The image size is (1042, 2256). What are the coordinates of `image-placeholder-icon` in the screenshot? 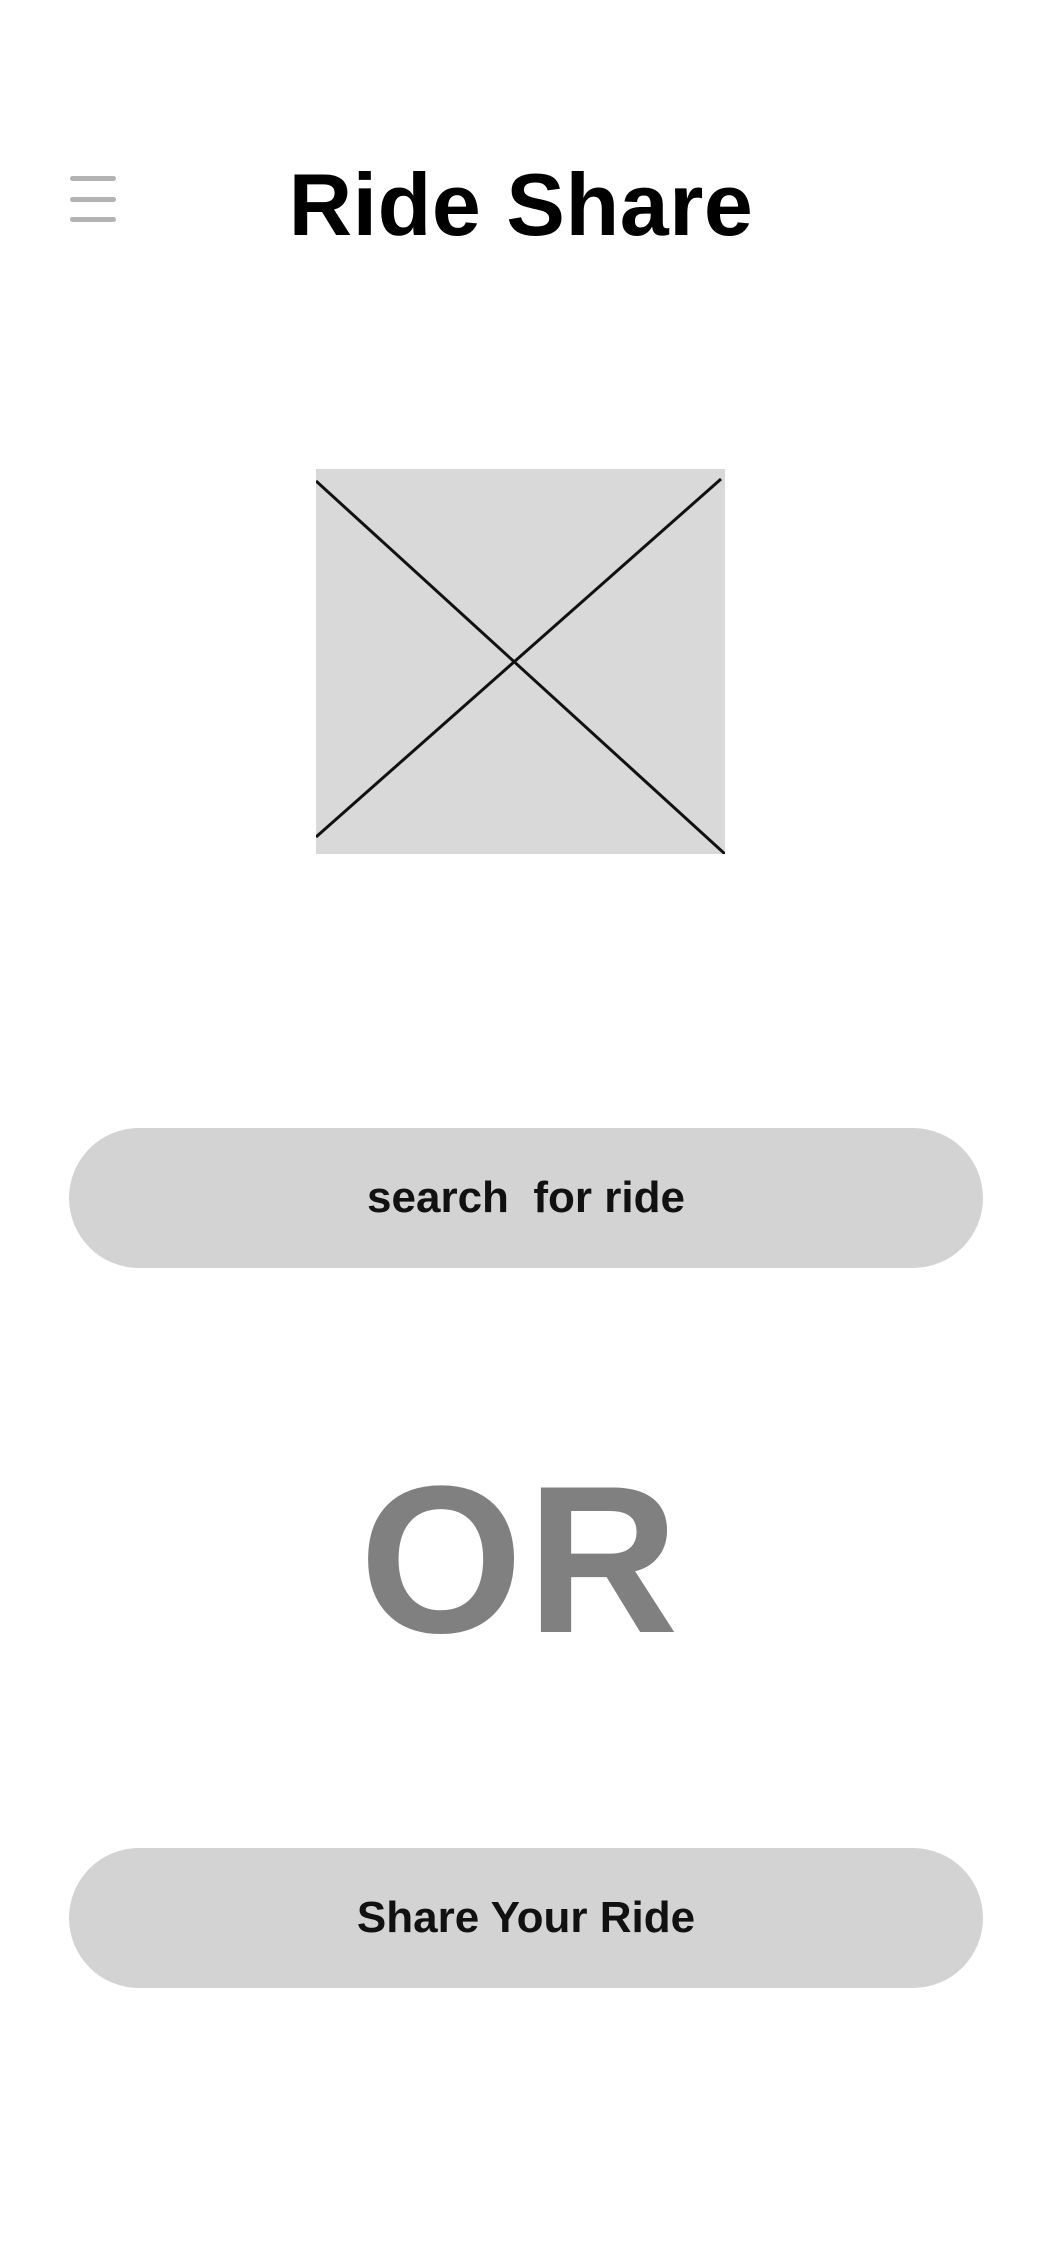 It's located at (520, 661).